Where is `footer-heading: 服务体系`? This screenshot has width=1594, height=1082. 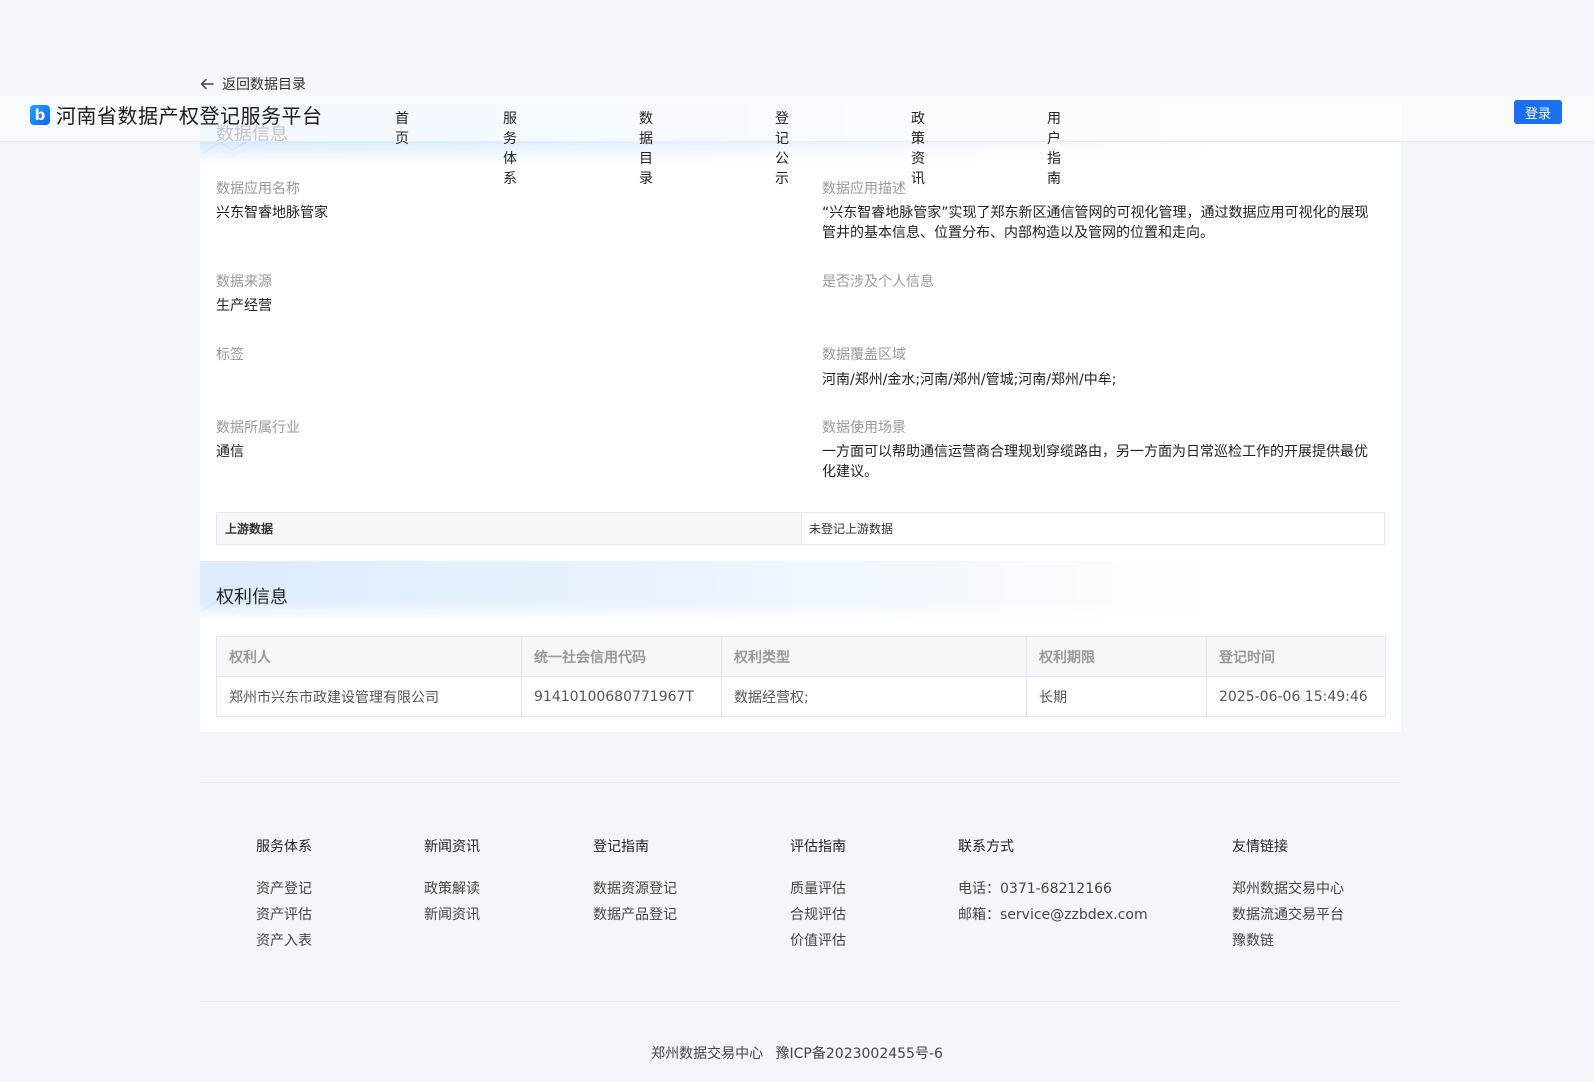 footer-heading: 服务体系 is located at coordinates (284, 847).